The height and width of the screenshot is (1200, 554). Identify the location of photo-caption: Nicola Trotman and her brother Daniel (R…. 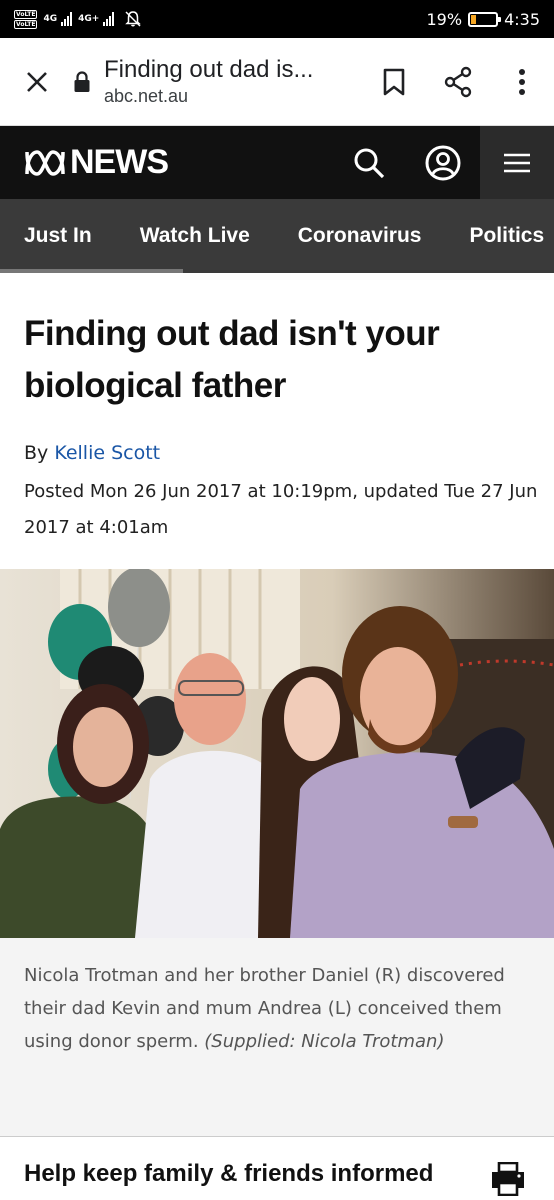
(279, 1008).